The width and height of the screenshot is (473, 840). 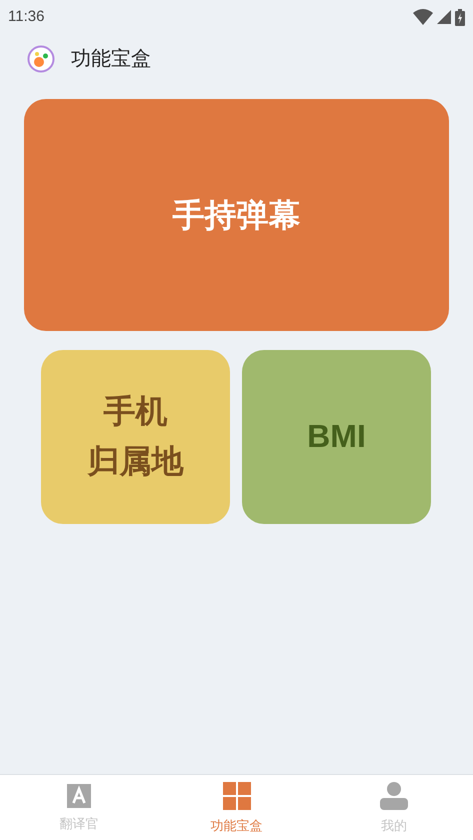 What do you see at coordinates (41, 59) in the screenshot?
I see `app-logo-icon` at bounding box center [41, 59].